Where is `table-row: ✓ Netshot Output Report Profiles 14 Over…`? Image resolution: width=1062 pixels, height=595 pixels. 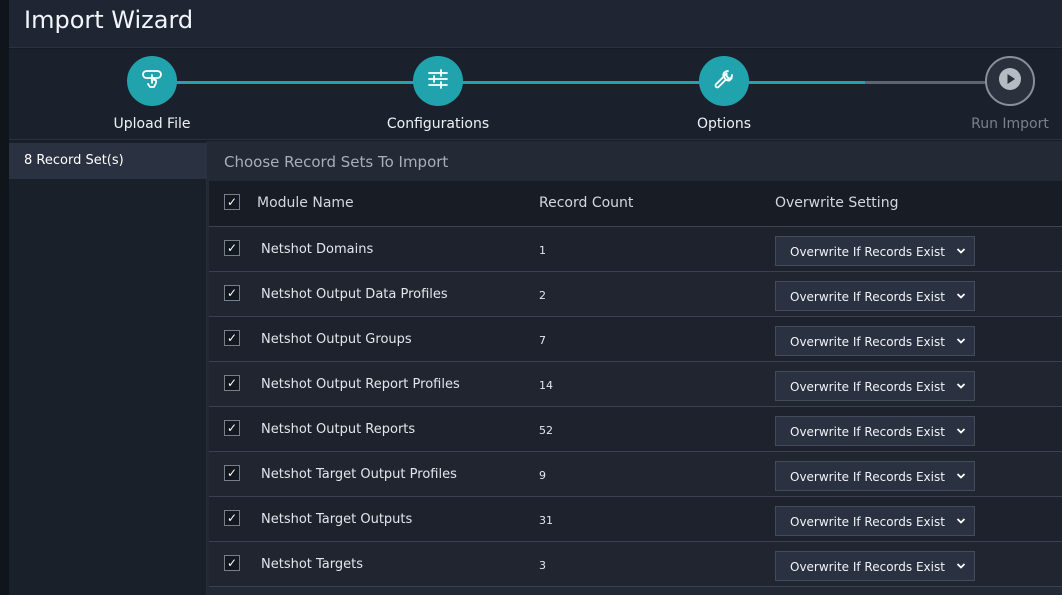
table-row: ✓ Netshot Output Report Profiles 14 Over… is located at coordinates (635, 384).